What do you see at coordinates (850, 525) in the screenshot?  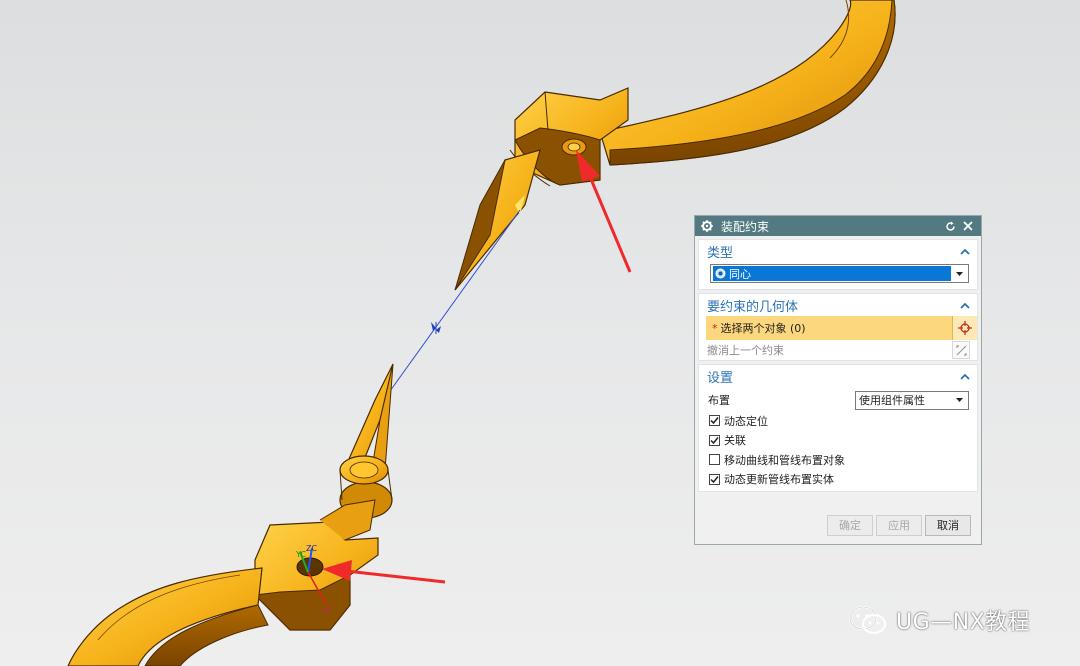 I see `ok-button: 确定` at bounding box center [850, 525].